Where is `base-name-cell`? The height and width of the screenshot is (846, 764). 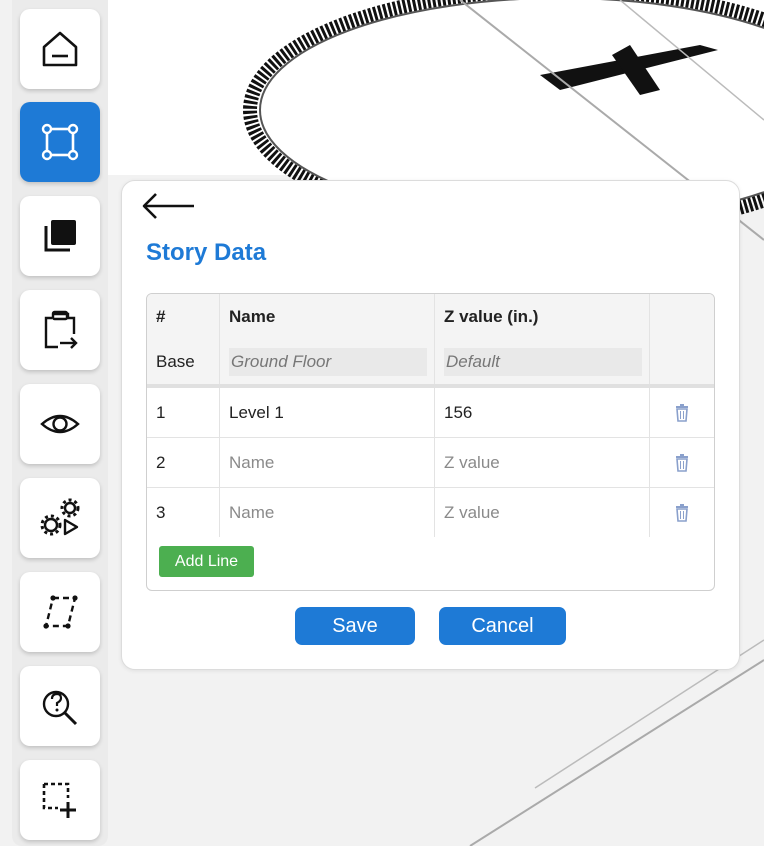 base-name-cell is located at coordinates (326, 361).